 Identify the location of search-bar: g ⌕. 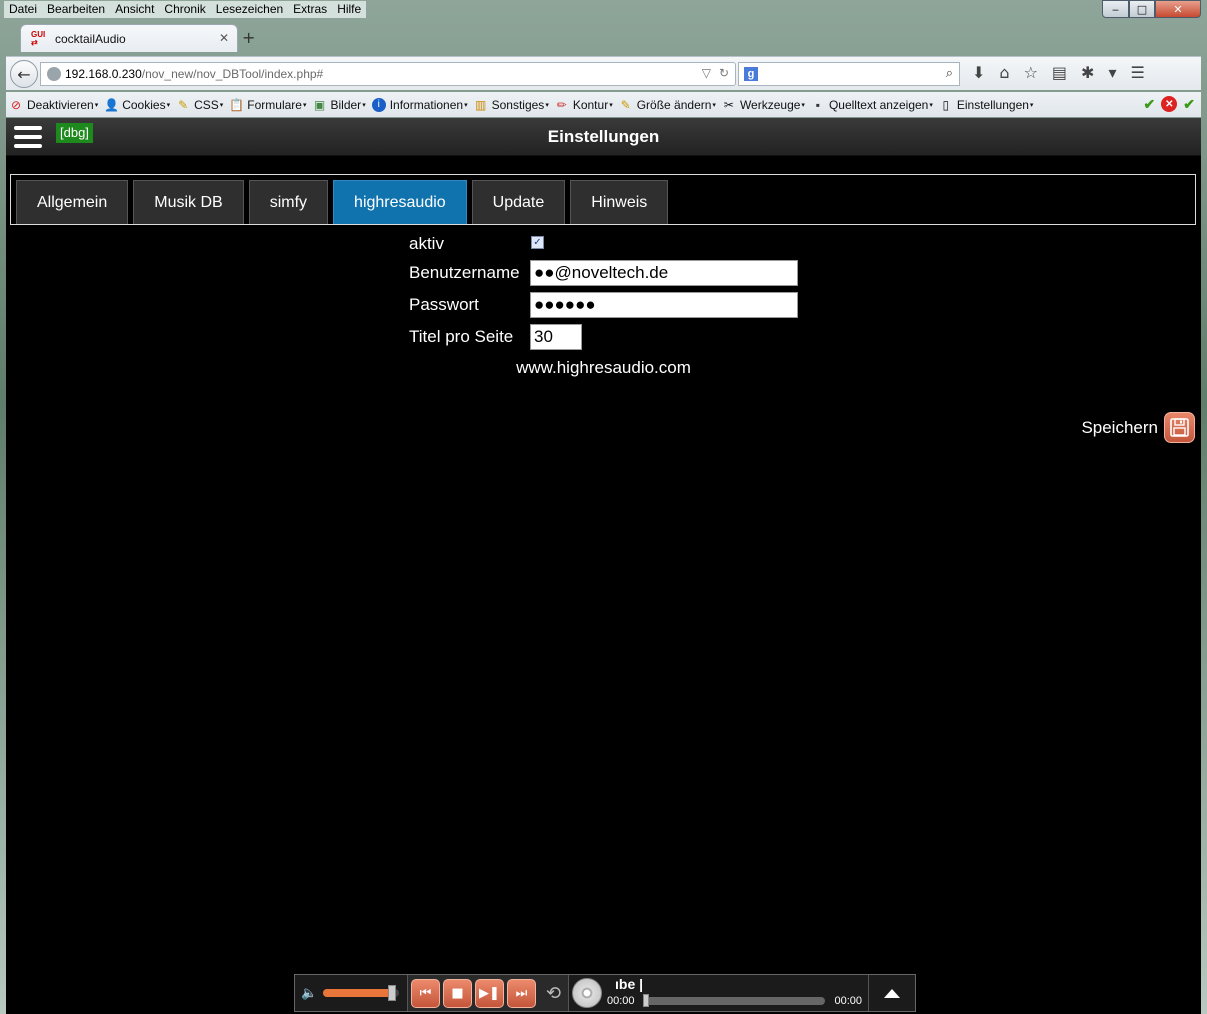
(849, 74).